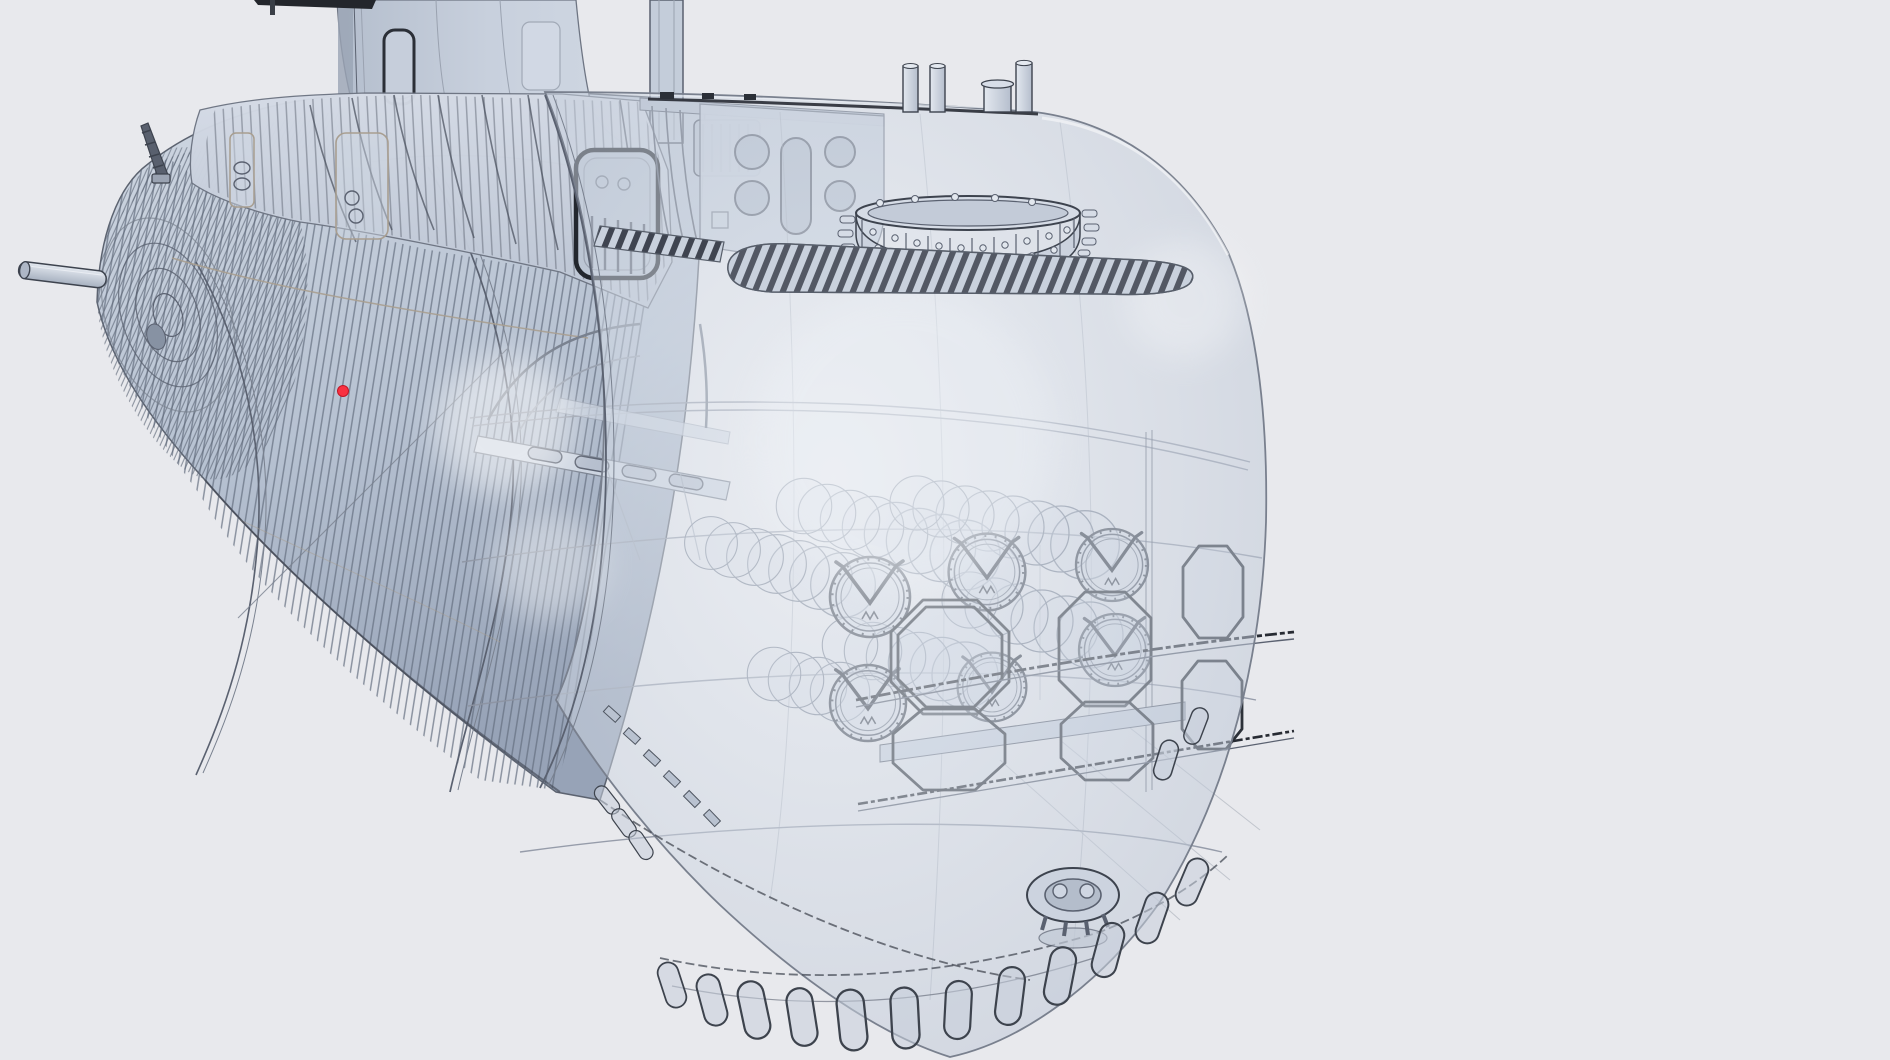 The image size is (1890, 1060). I want to click on pipe-4-flanged, so click(997, 96).